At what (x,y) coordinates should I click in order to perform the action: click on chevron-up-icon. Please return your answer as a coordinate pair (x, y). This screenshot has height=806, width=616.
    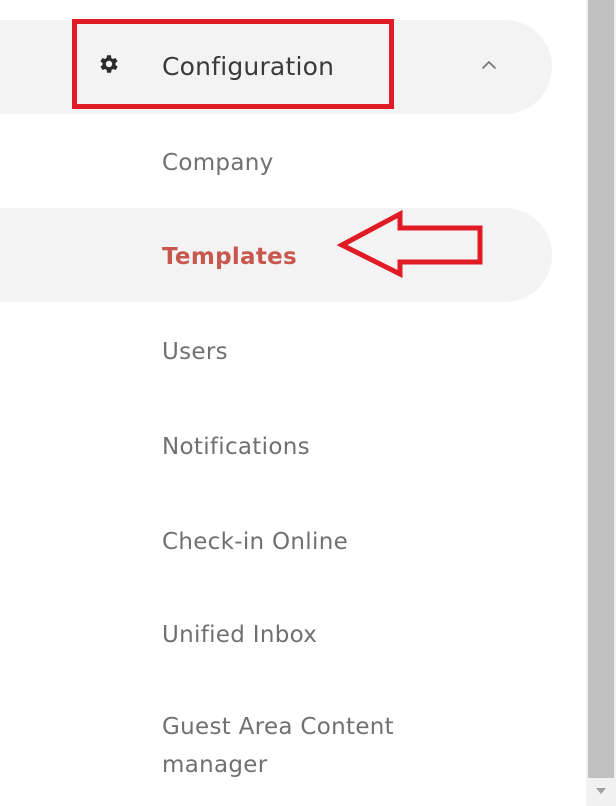
    Looking at the image, I should click on (489, 65).